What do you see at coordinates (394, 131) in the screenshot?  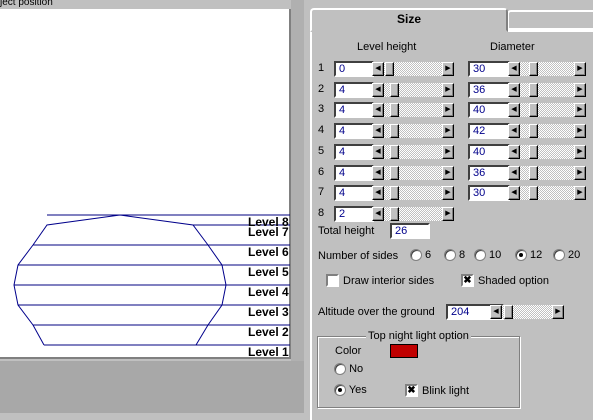 I see `level-height-4-thumb` at bounding box center [394, 131].